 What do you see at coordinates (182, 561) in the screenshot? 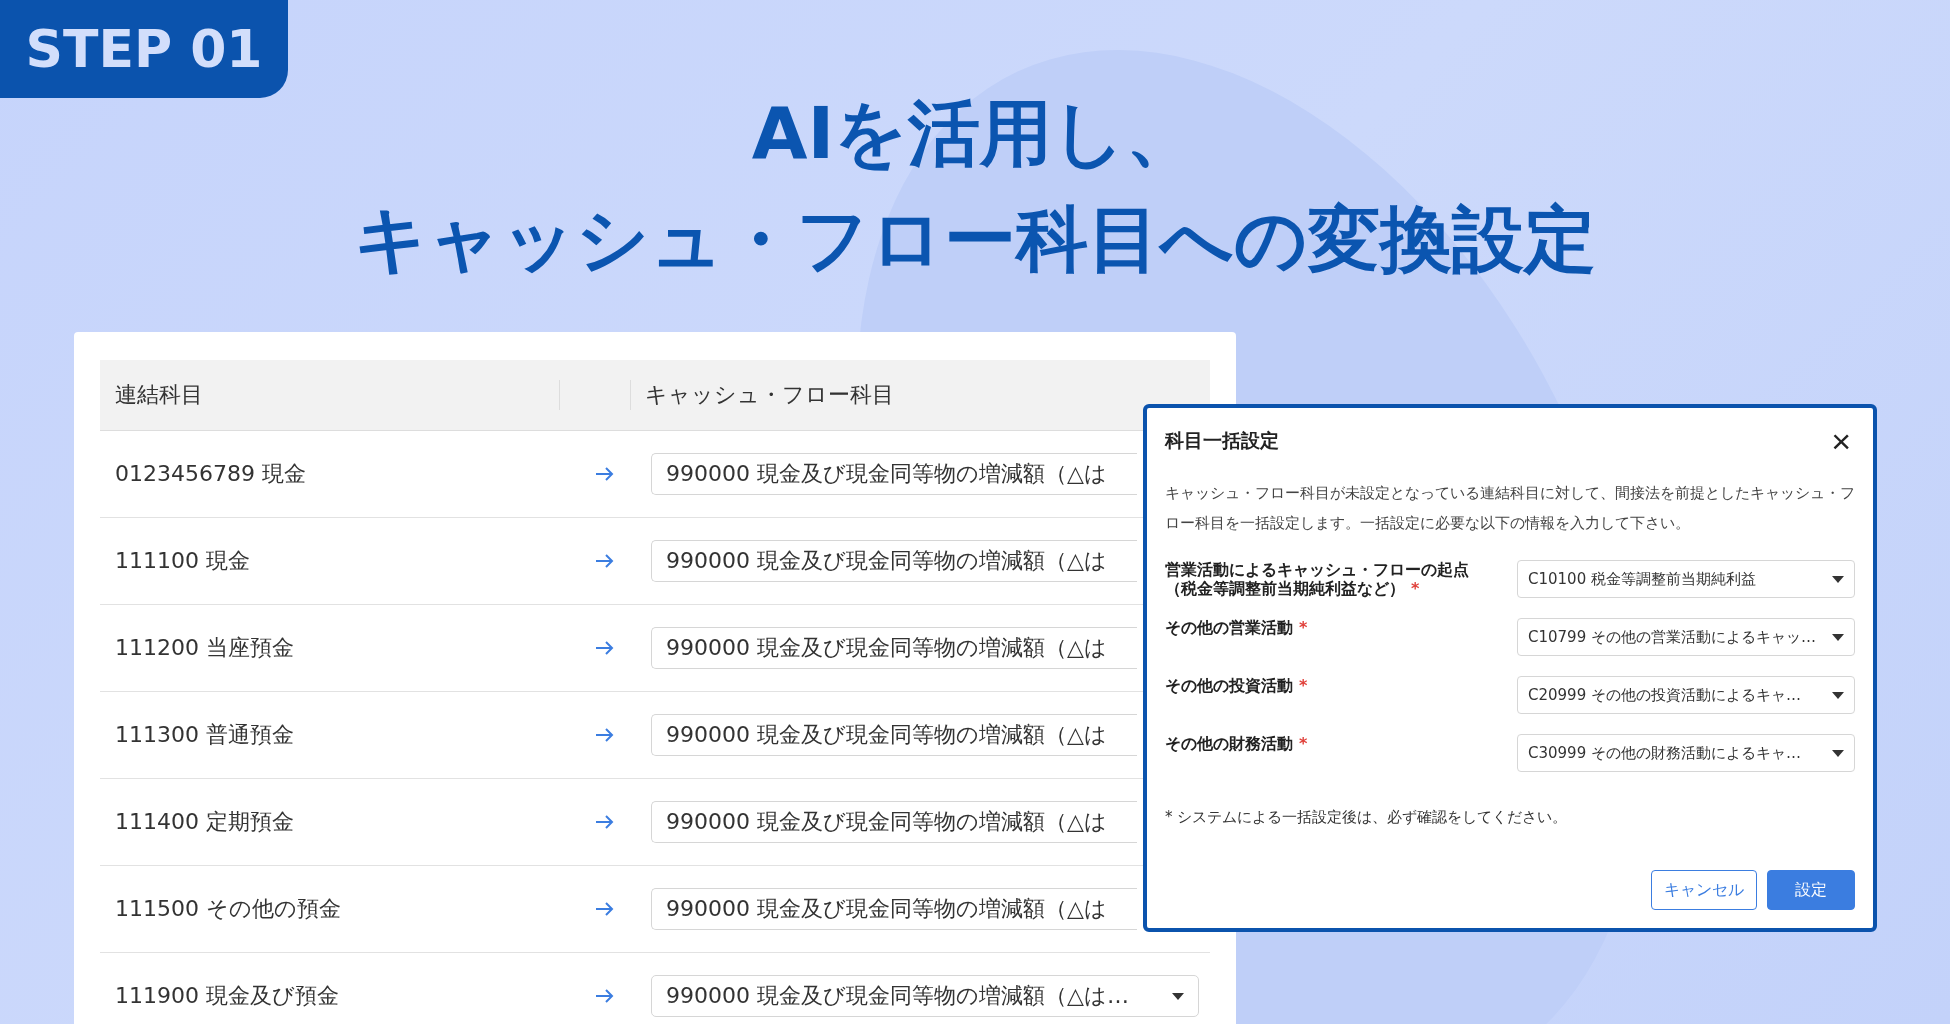
I see `table-cell-text: 111100 現金` at bounding box center [182, 561].